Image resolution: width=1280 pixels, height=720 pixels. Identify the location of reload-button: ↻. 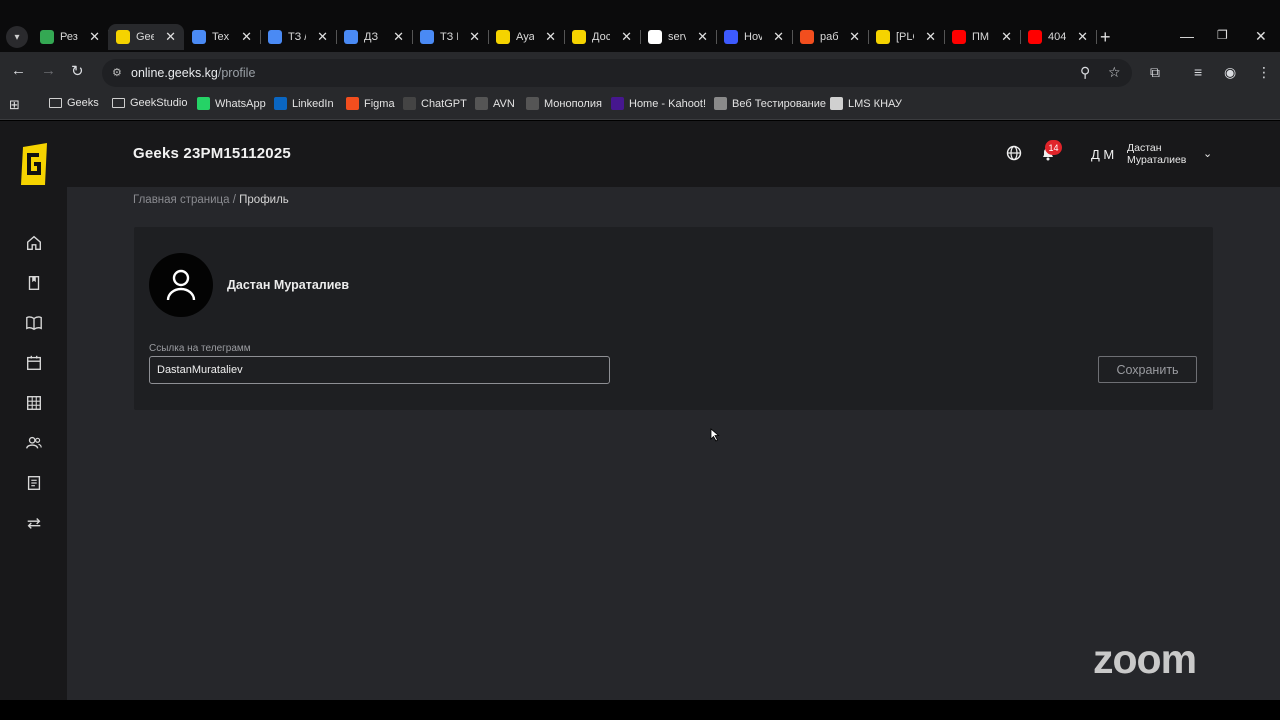
(77, 71).